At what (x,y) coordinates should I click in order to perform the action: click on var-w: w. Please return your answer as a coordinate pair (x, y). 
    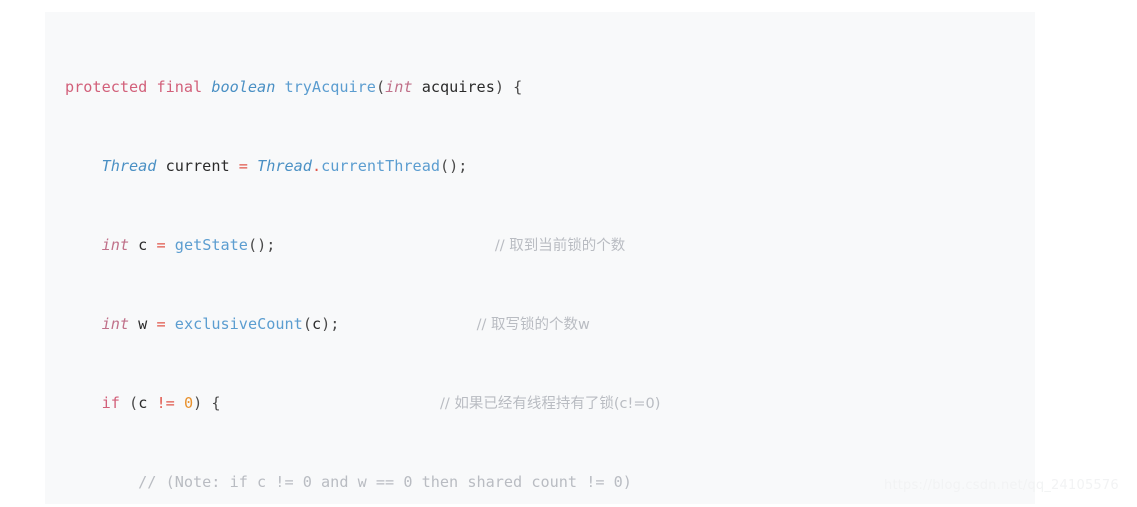
    Looking at the image, I should click on (143, 323).